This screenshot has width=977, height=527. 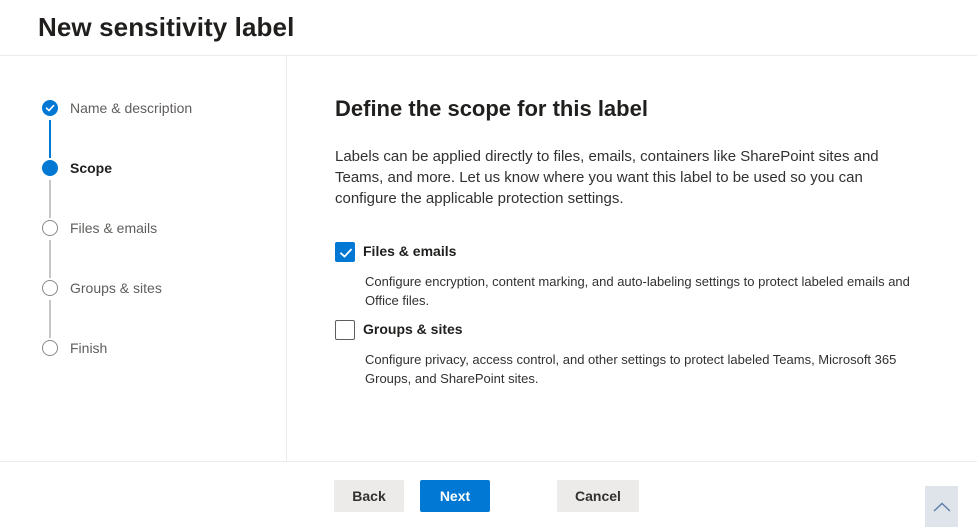 What do you see at coordinates (598, 496) in the screenshot?
I see `cancel-button: Cancel` at bounding box center [598, 496].